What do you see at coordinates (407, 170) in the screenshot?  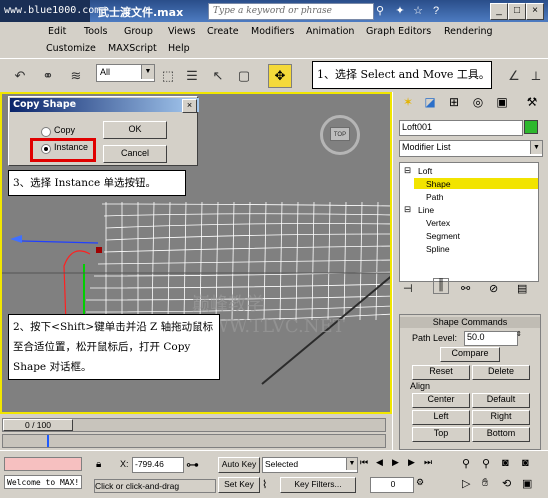 I see `stack-expander-loft: ⊟` at bounding box center [407, 170].